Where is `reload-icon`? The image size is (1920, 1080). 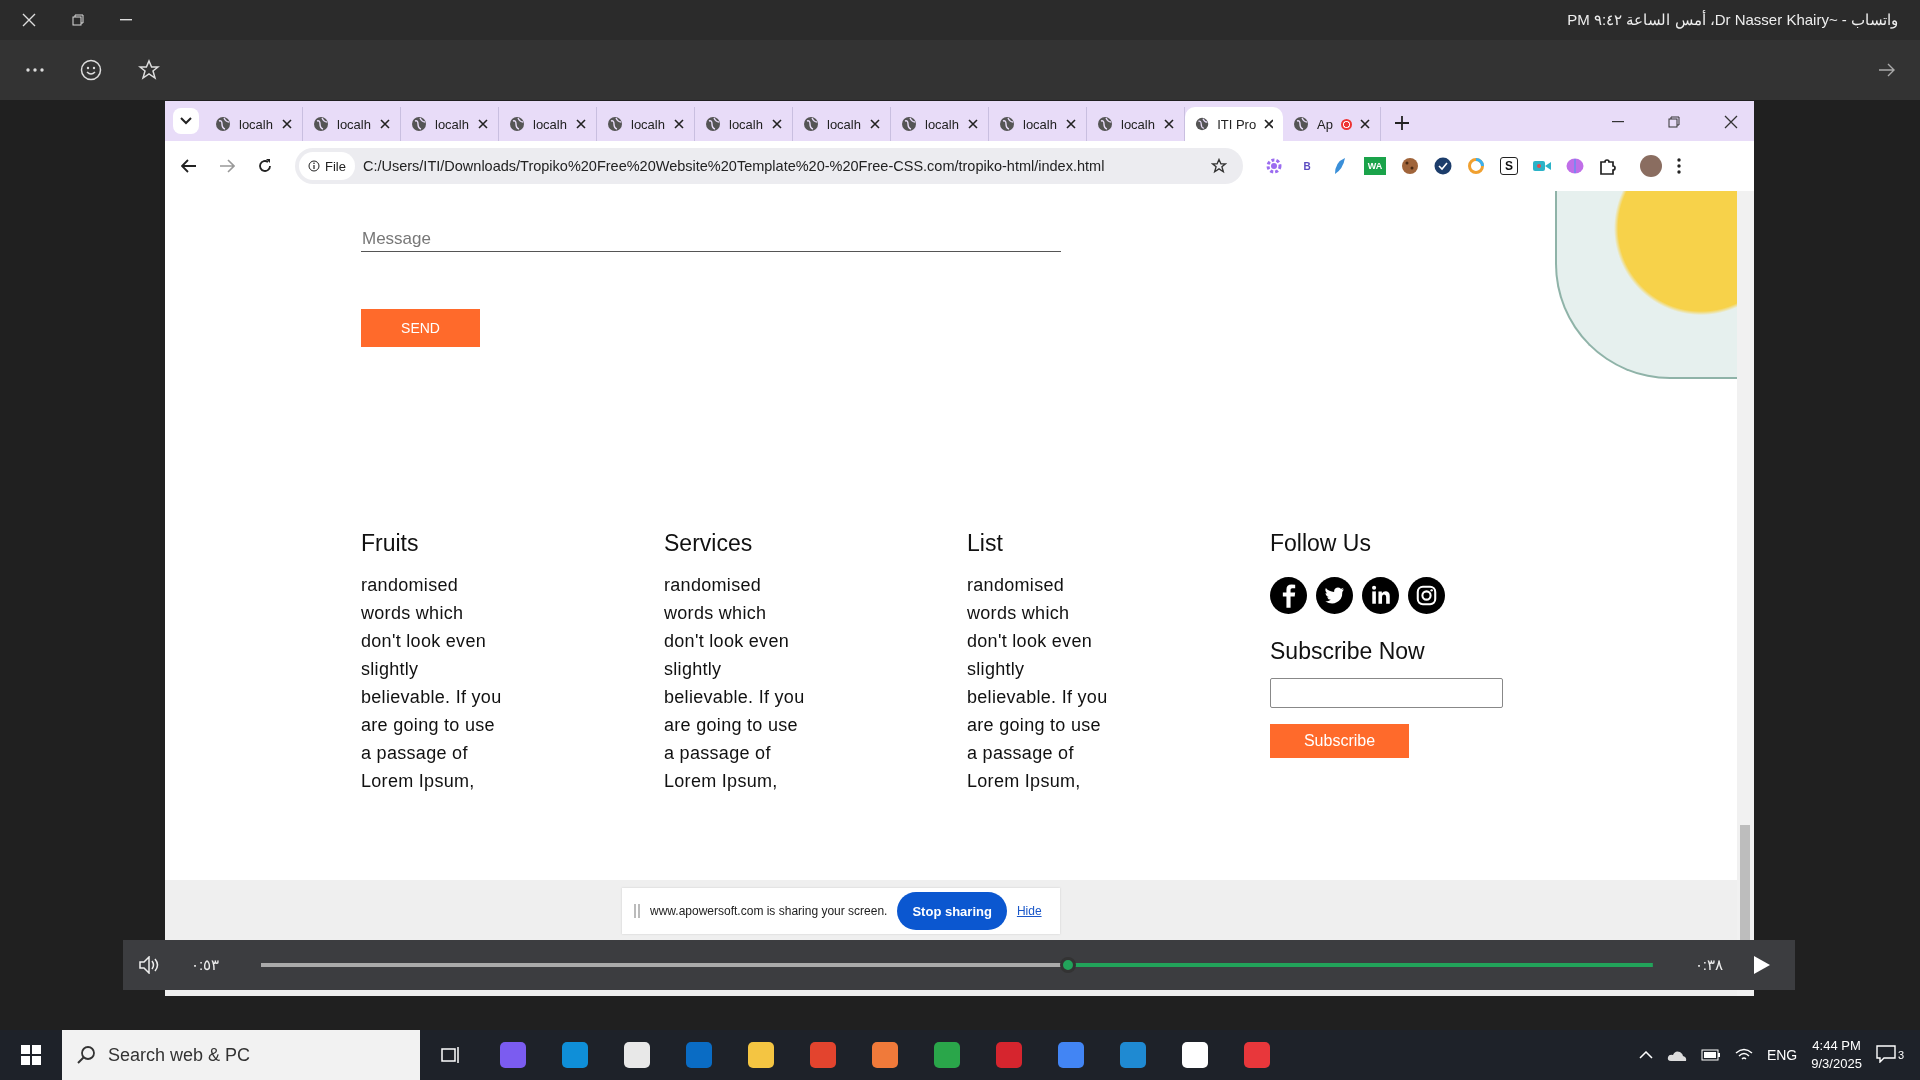
reload-icon is located at coordinates (265, 166).